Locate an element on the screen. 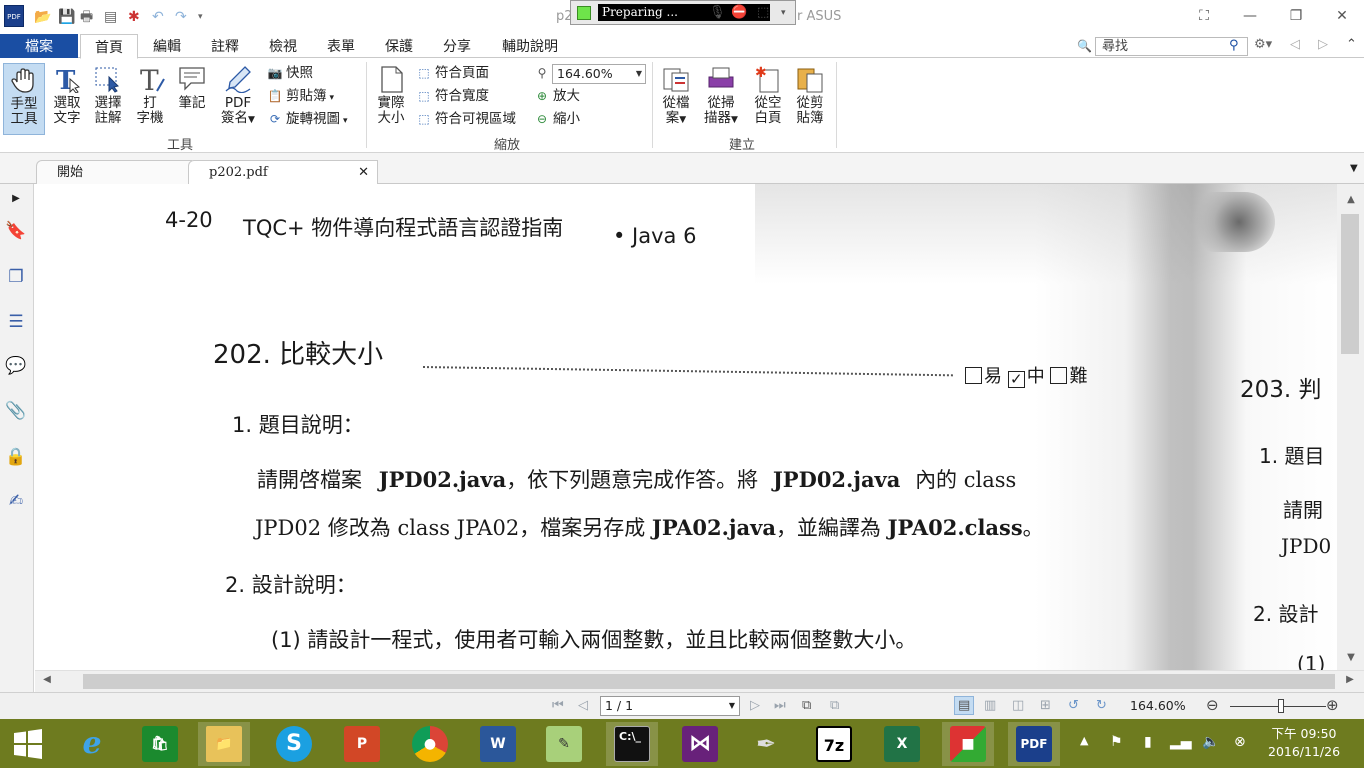 The height and width of the screenshot is (768, 1364). facing-view-icon: ◫ is located at coordinates (1018, 705).